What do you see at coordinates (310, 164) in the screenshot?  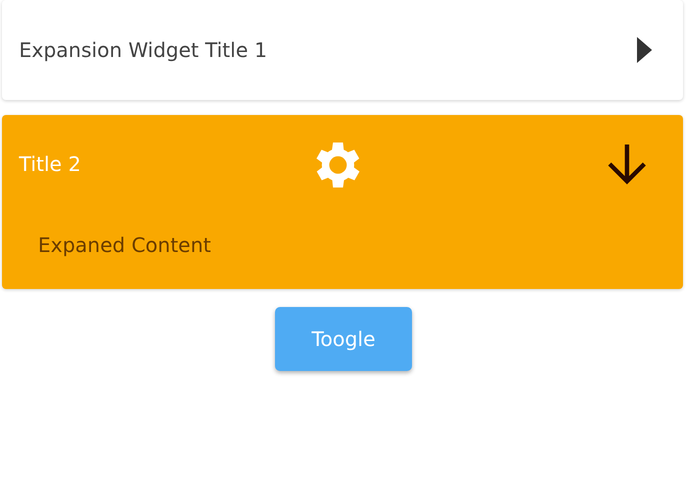 I see `panel-title: Title 2` at bounding box center [310, 164].